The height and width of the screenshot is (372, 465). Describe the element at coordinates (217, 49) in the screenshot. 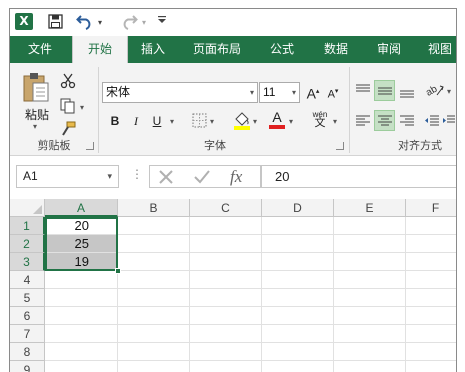

I see `tab-page-layout: 页面布局` at that location.